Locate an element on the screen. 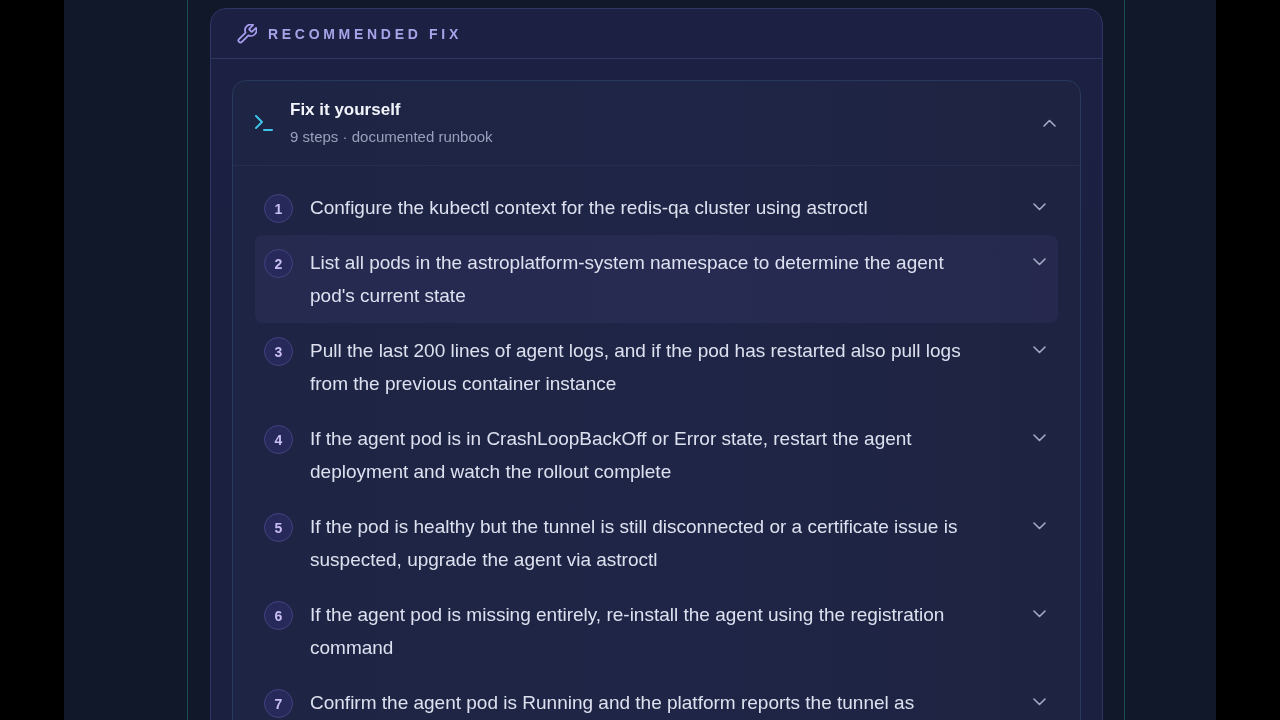 This screenshot has width=1280, height=720. terminal-icon is located at coordinates (264, 123).